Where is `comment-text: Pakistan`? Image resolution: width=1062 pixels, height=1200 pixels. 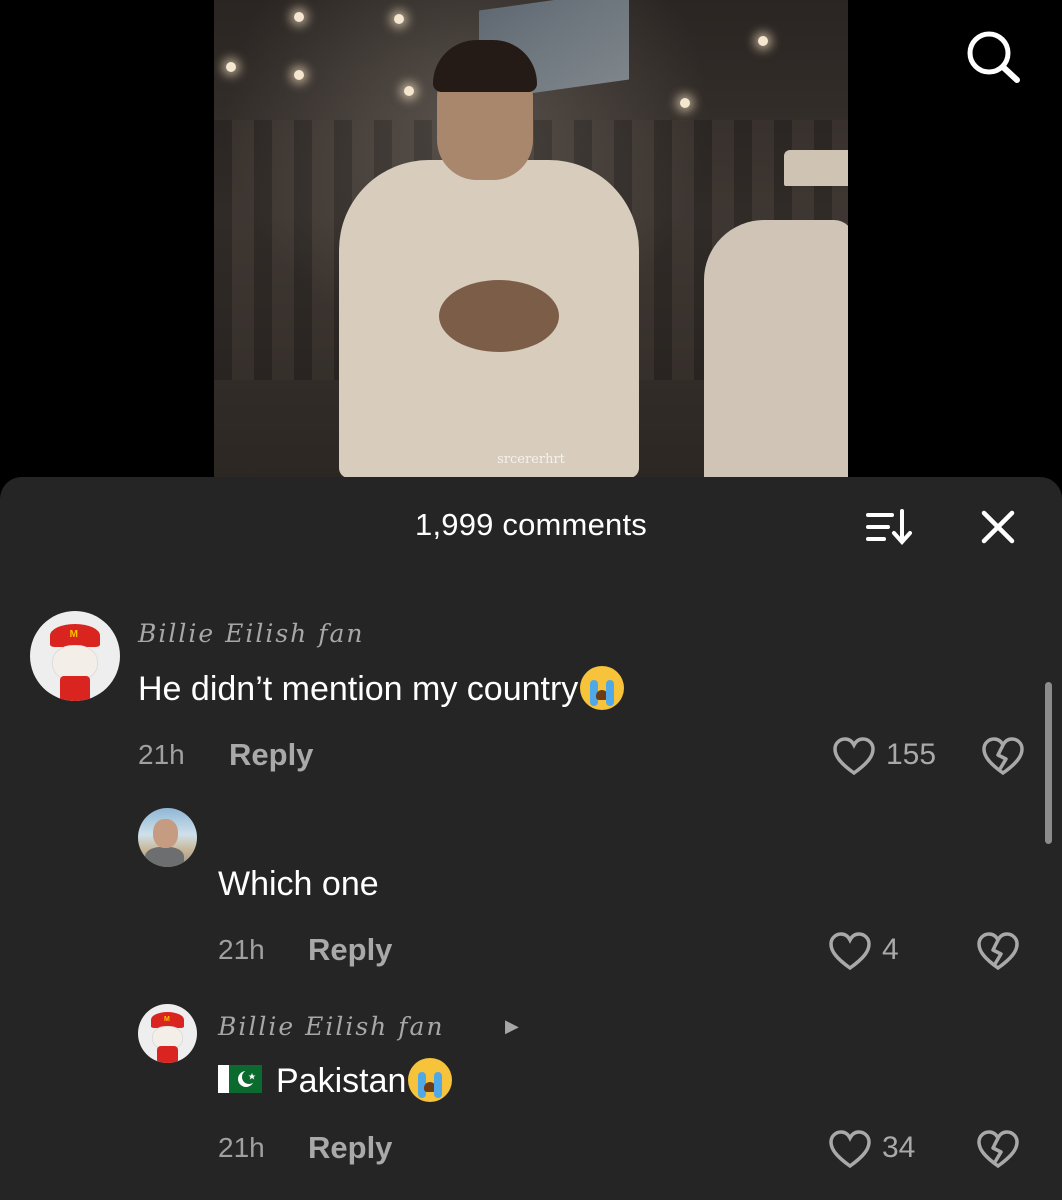 comment-text: Pakistan is located at coordinates (335, 1081).